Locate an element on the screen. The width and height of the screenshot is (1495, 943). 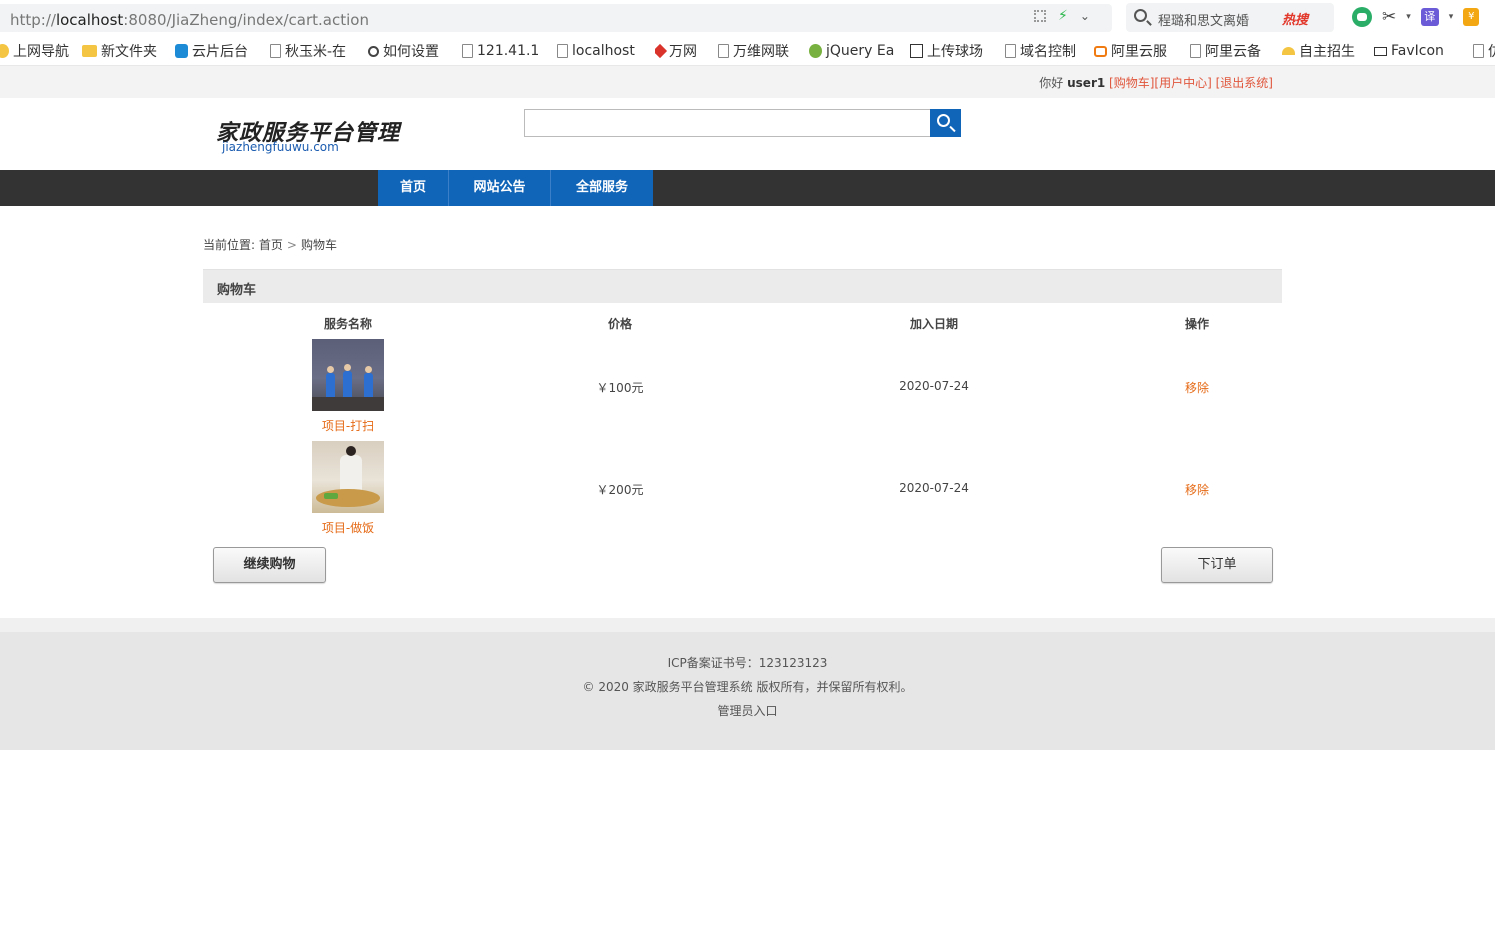
site-logo-domain: jiazhengfuuwu.com is located at coordinates (280, 147).